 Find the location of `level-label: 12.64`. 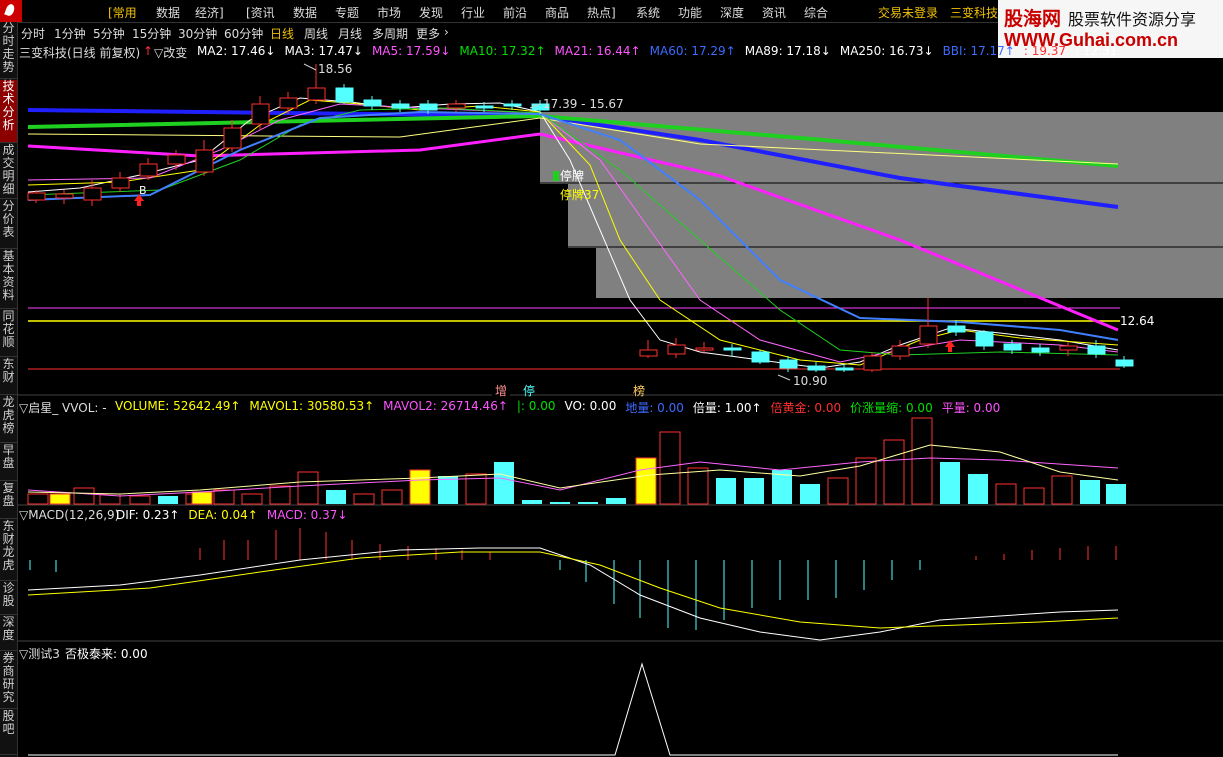

level-label: 12.64 is located at coordinates (1137, 321).